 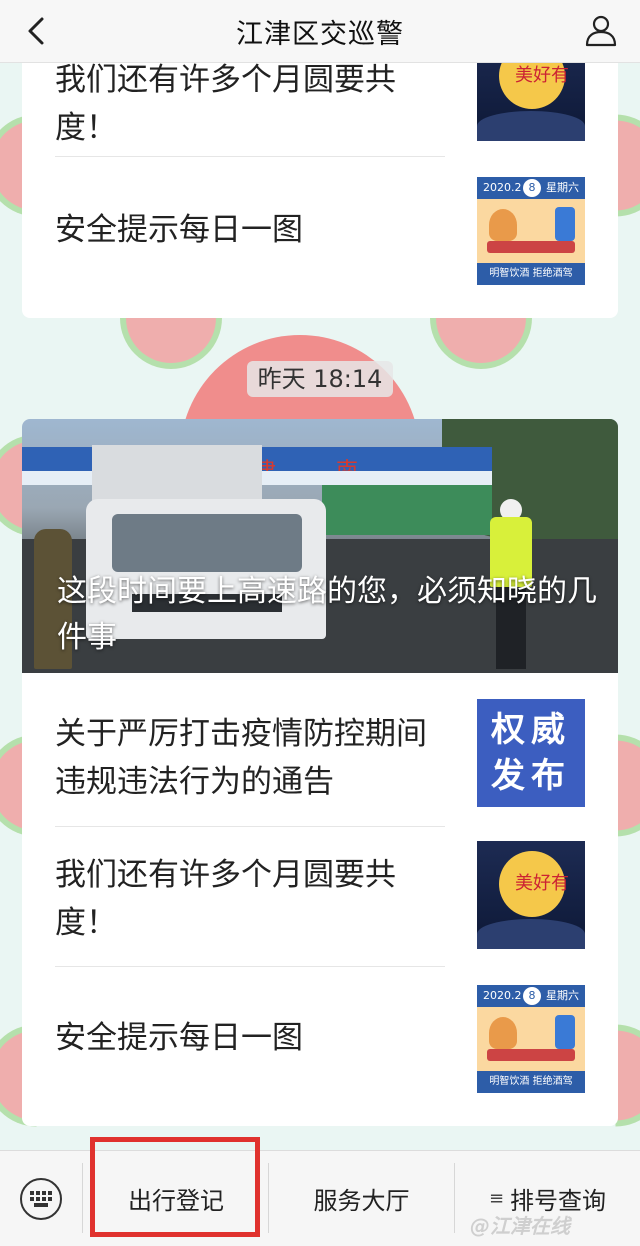 I want to click on thumbnail: 美好有, so click(x=531, y=895).